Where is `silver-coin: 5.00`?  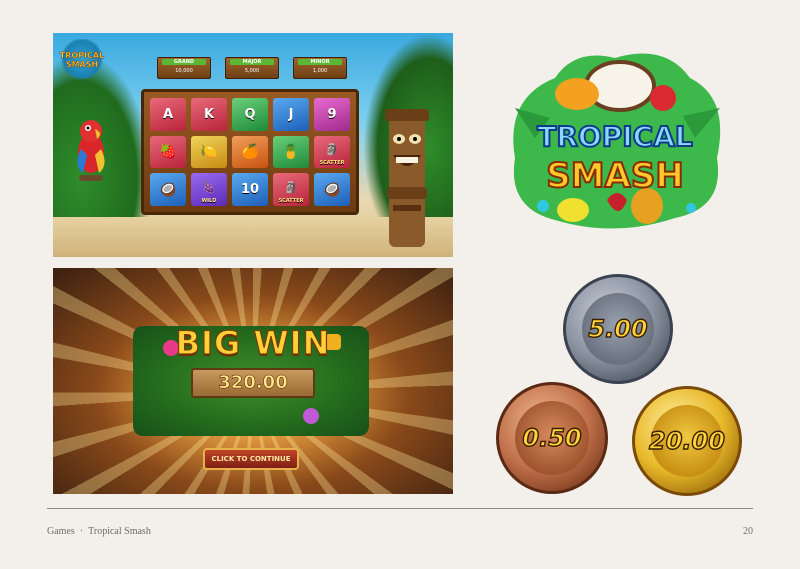 silver-coin: 5.00 is located at coordinates (618, 329).